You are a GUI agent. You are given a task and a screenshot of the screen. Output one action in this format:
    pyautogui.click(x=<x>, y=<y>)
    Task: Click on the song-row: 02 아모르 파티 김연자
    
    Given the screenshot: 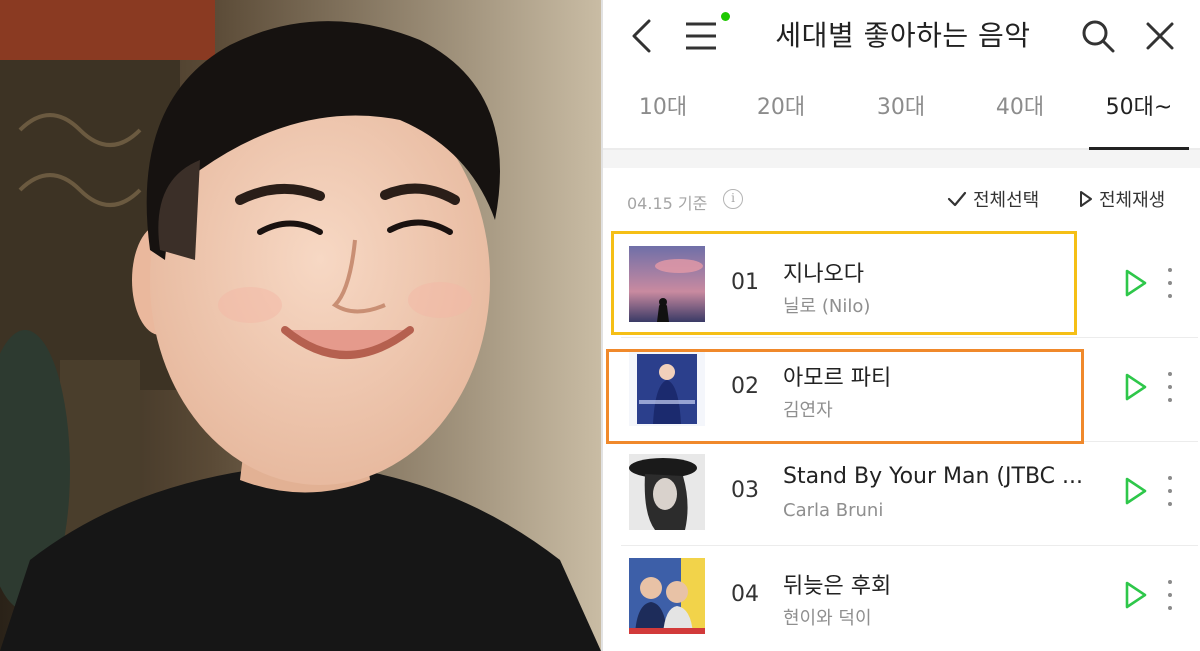 What is the action you would take?
    pyautogui.click(x=901, y=388)
    